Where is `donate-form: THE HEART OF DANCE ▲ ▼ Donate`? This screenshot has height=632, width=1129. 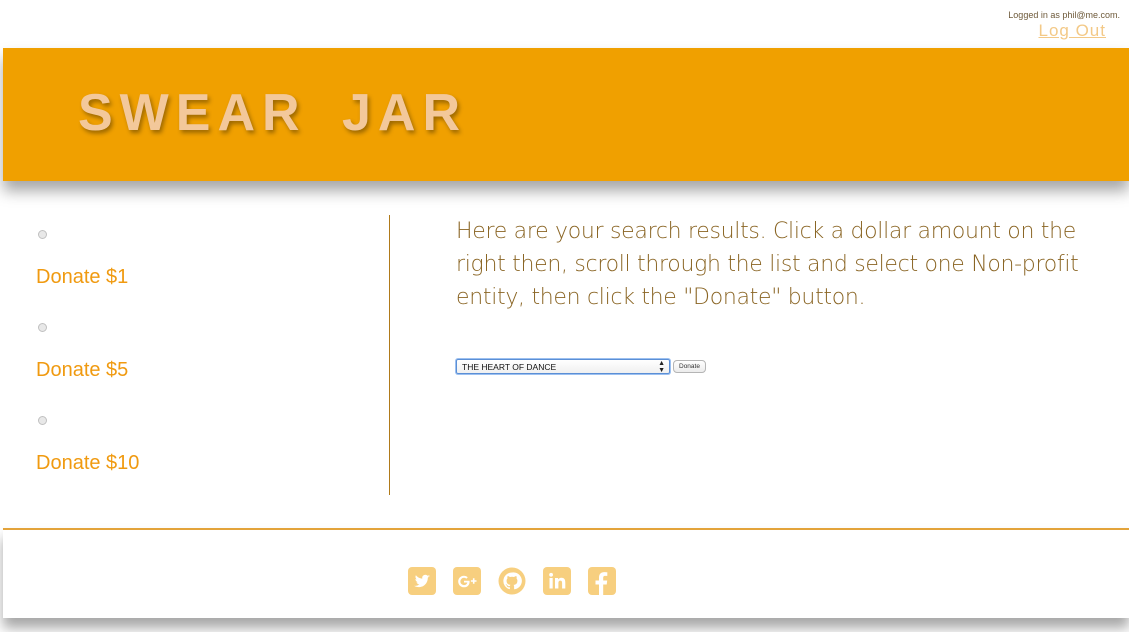
donate-form: THE HEART OF DANCE ▲ ▼ Donate is located at coordinates (581, 366).